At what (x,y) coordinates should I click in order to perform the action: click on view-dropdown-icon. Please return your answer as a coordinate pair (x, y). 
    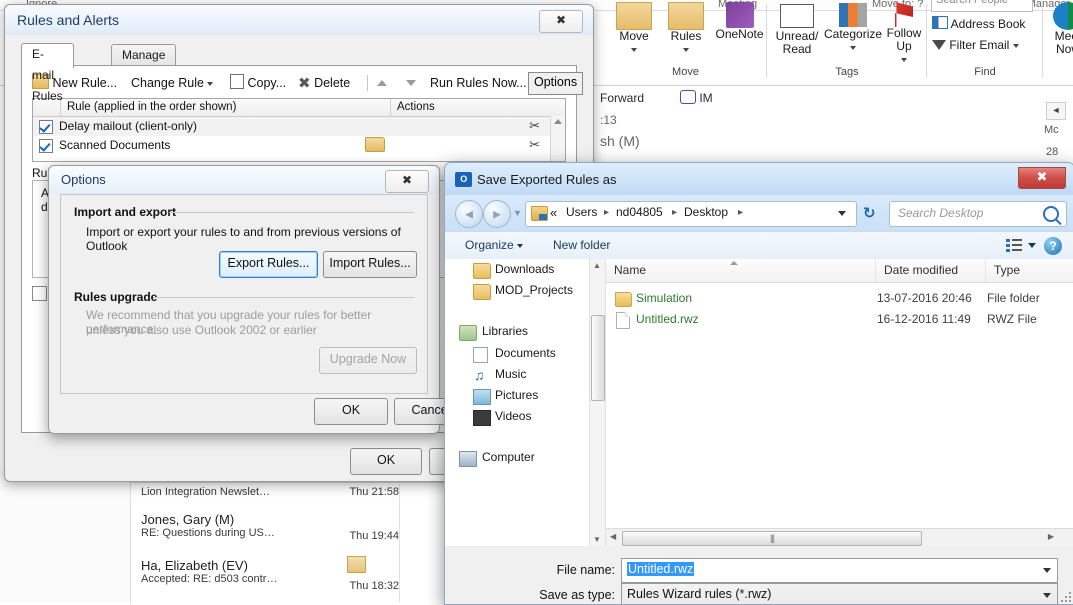
    Looking at the image, I should click on (1032, 245).